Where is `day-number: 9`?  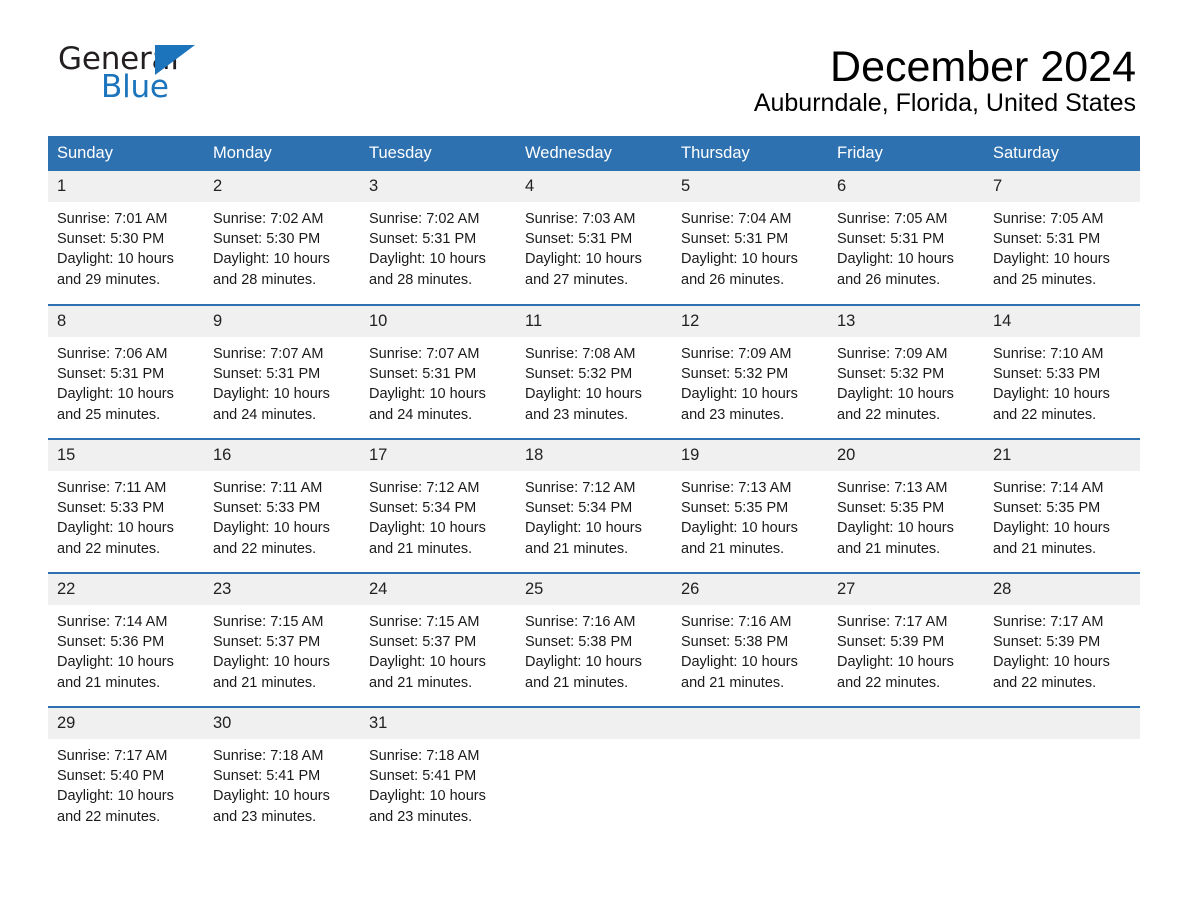
day-number: 9 is located at coordinates (282, 321).